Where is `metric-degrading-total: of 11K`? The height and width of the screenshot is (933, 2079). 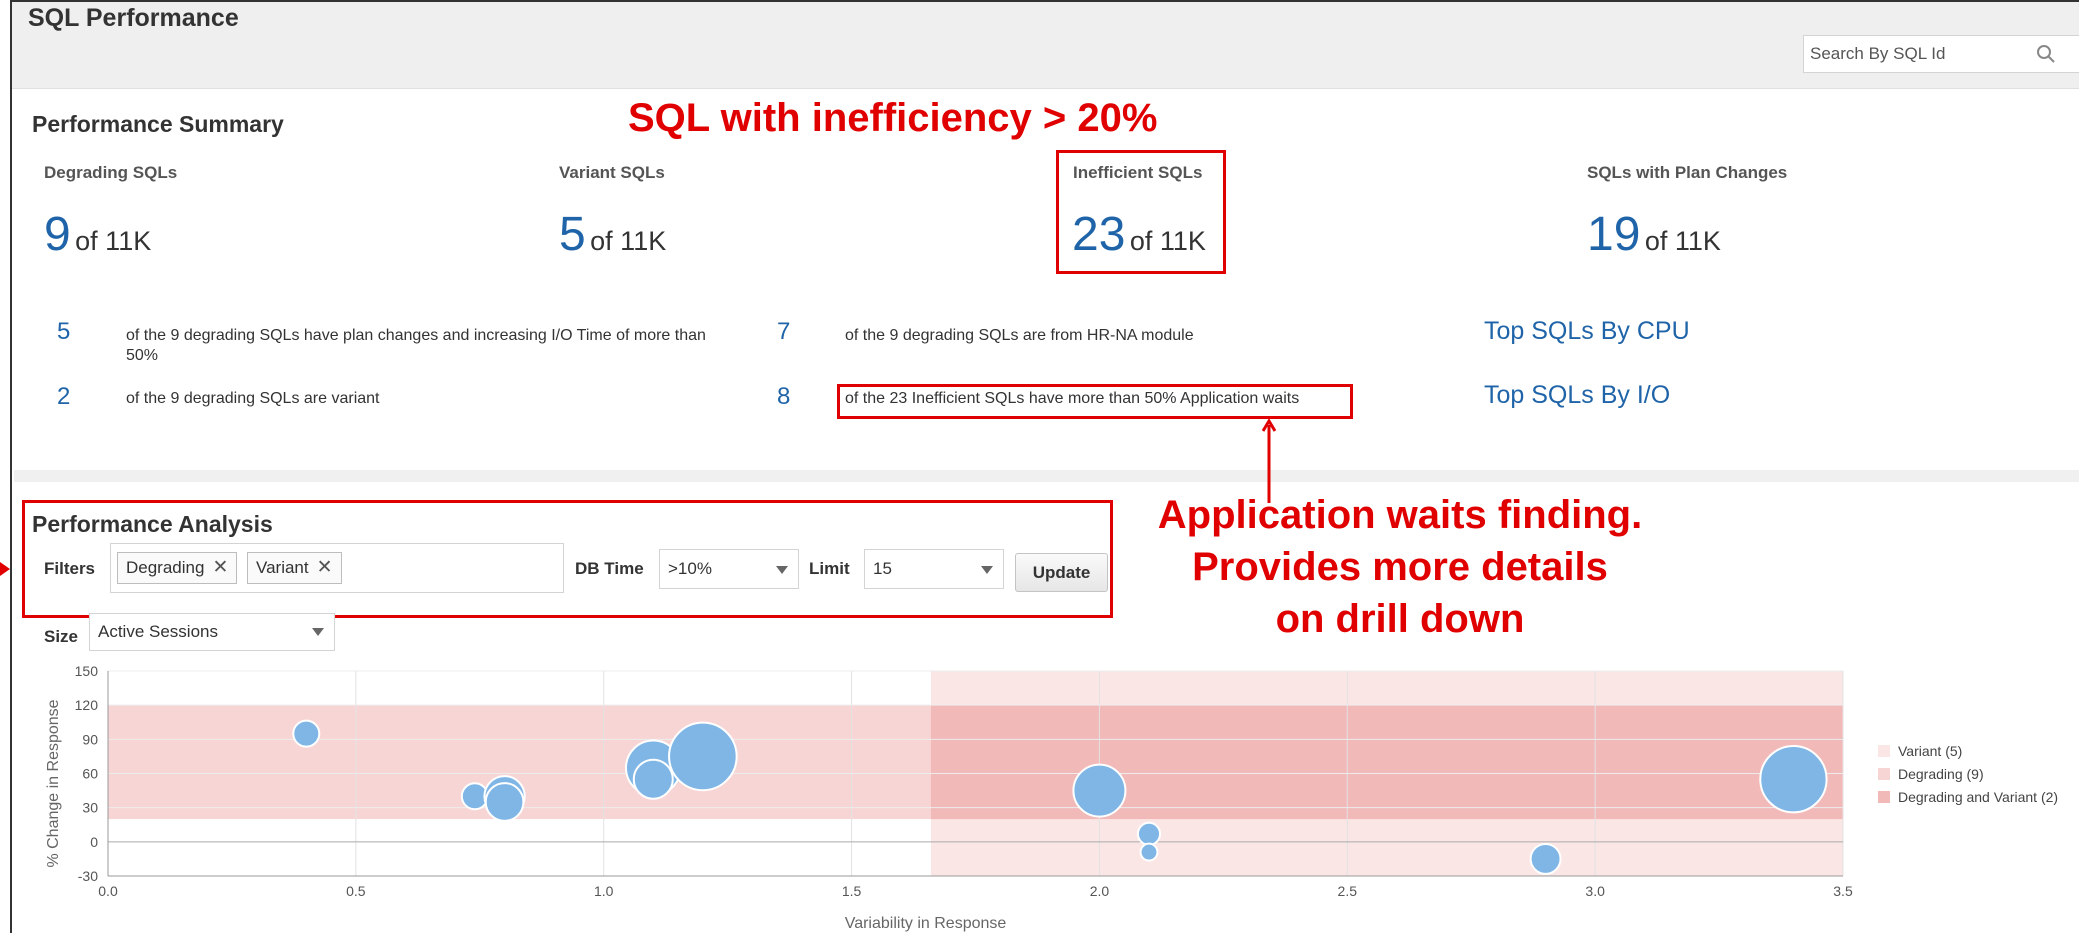 metric-degrading-total: of 11K is located at coordinates (113, 241).